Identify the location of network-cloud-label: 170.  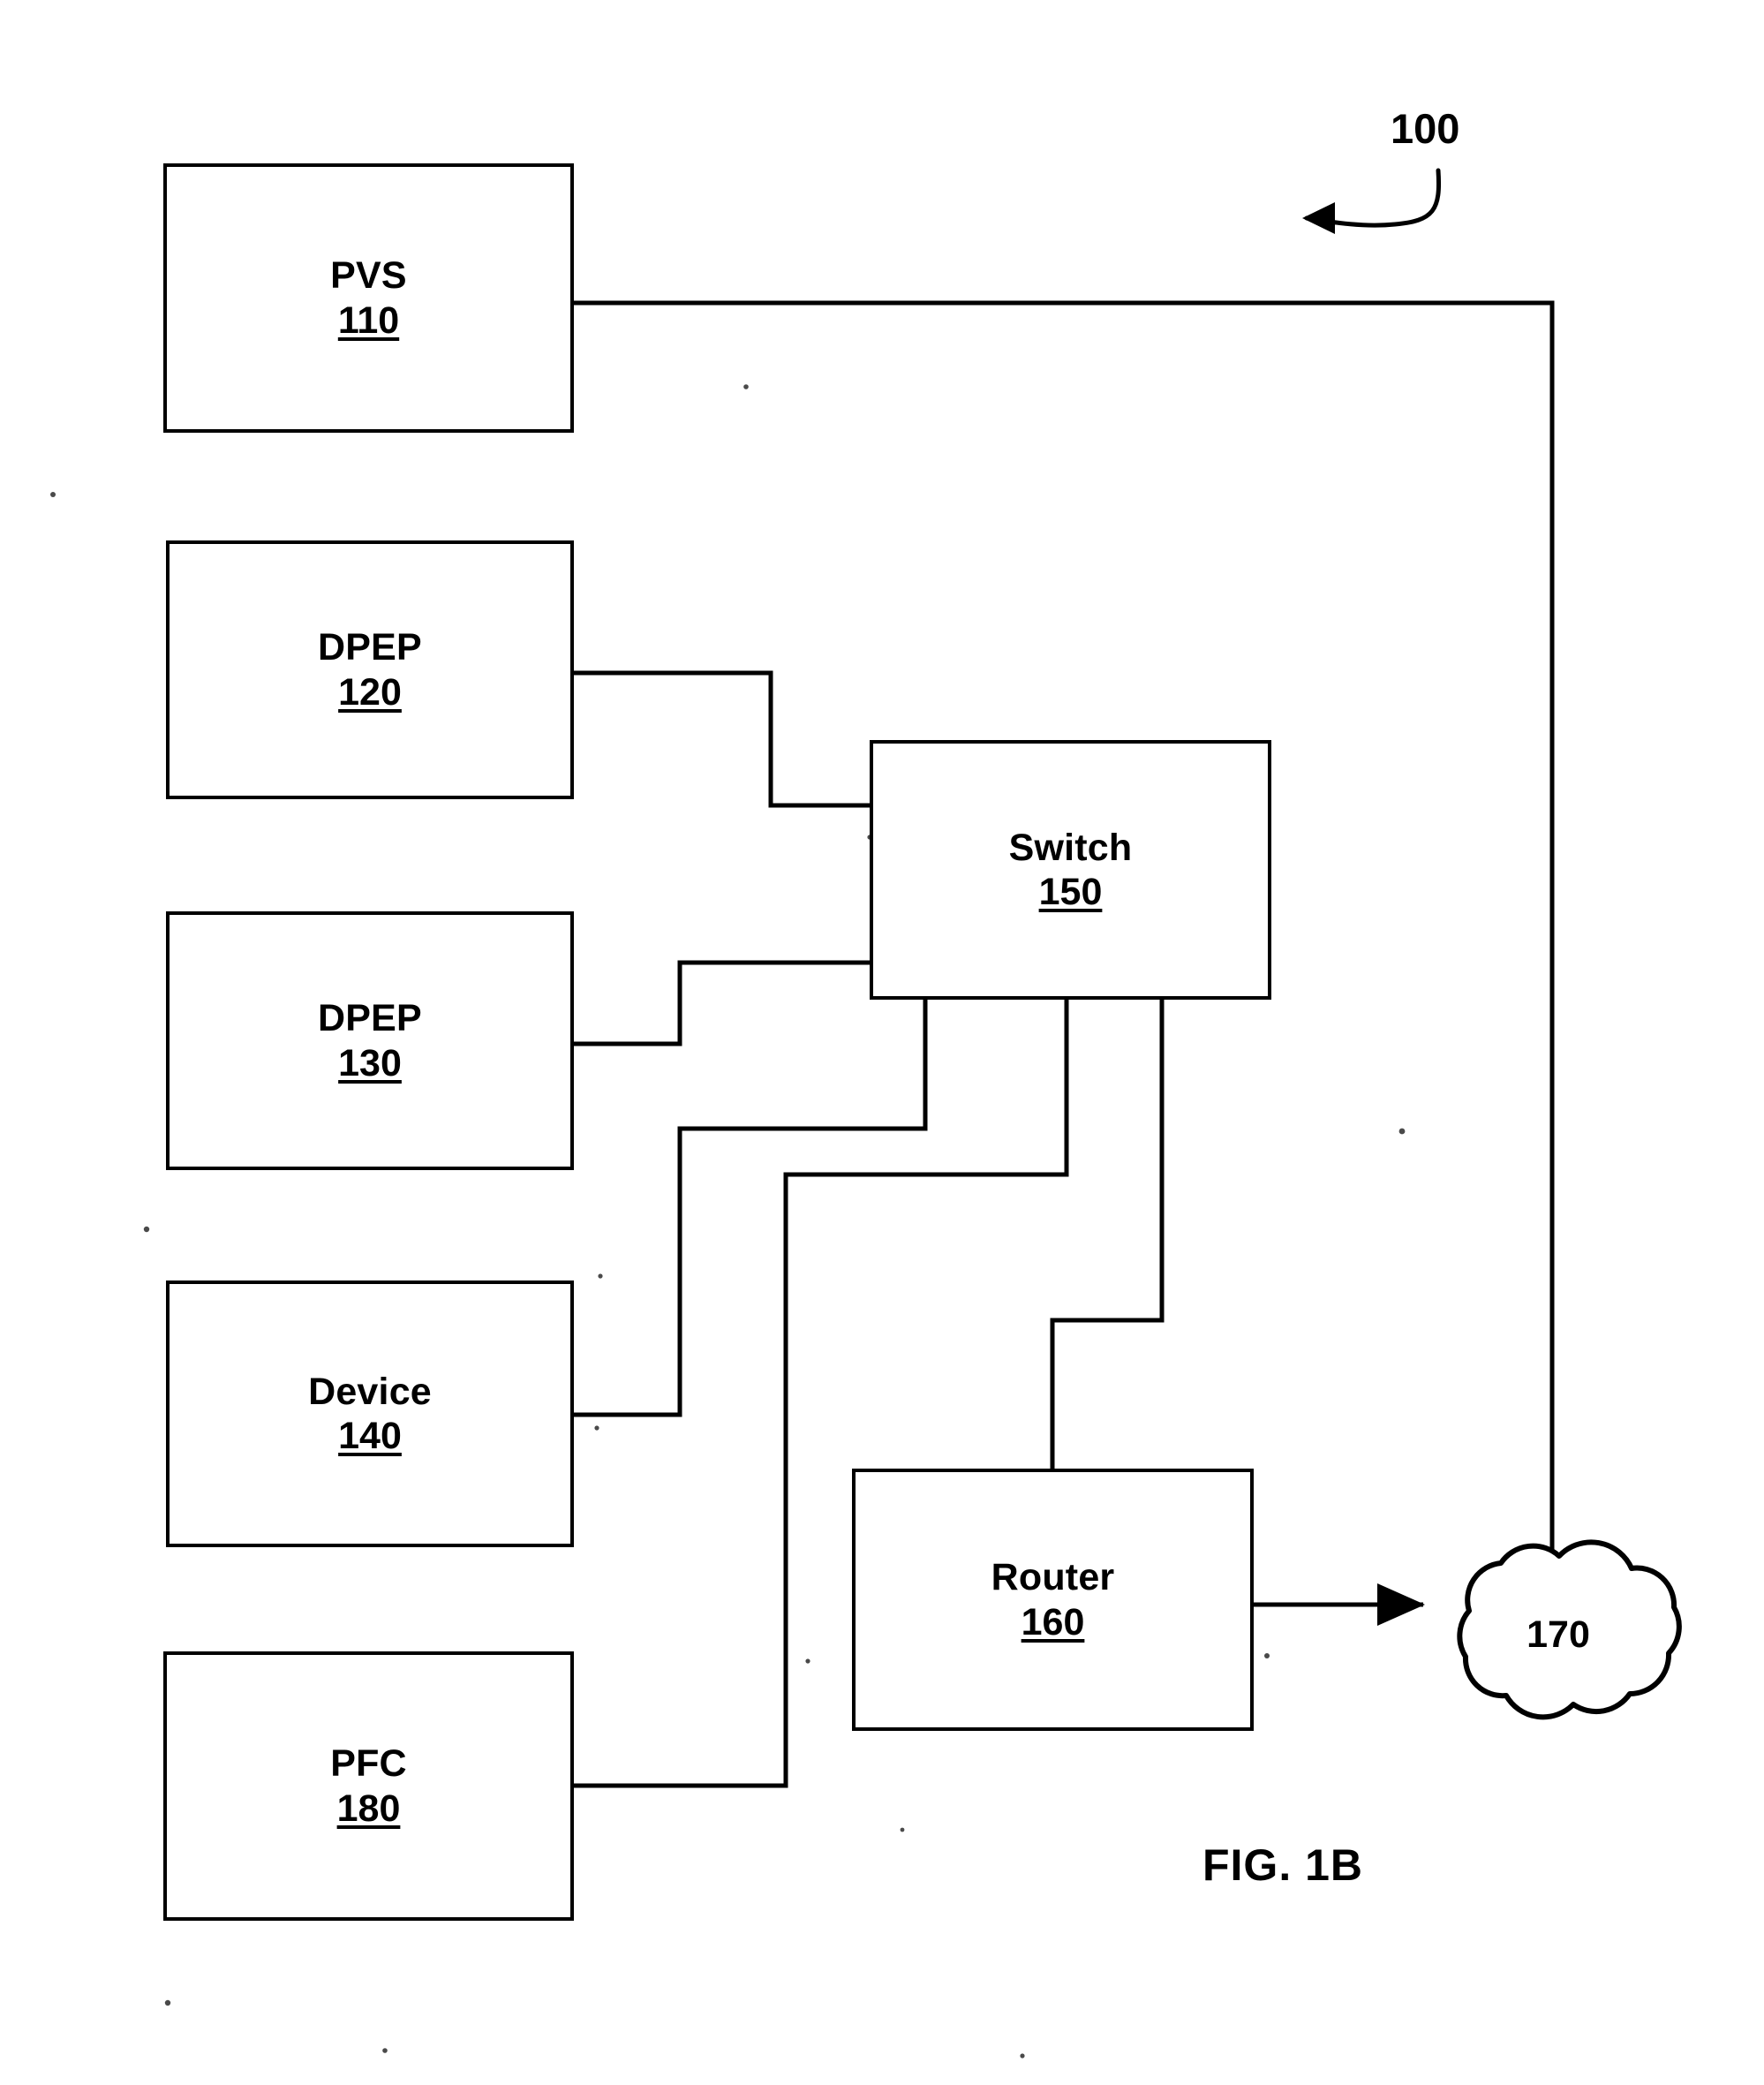
(1558, 1635).